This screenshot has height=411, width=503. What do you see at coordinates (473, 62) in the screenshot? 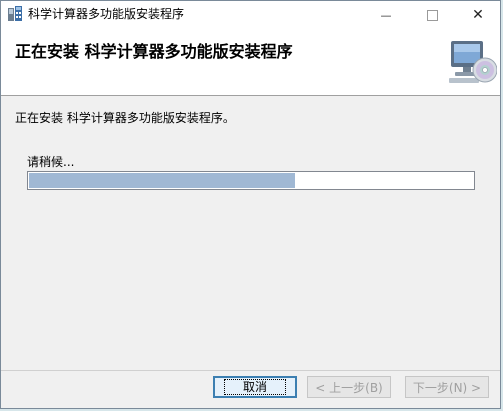
I see `computer-cd-icon` at bounding box center [473, 62].